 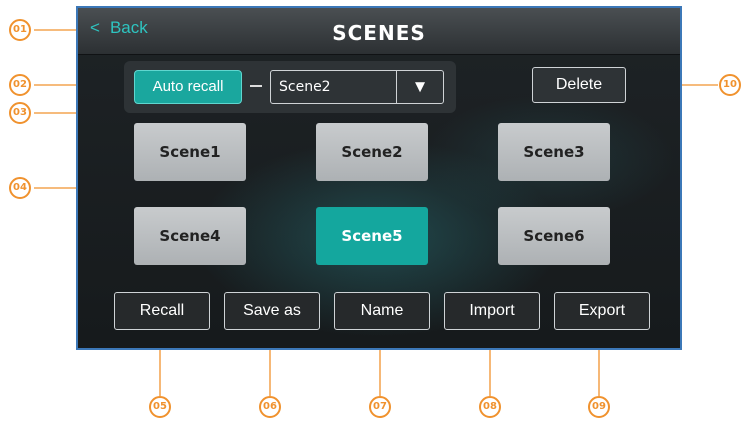 I want to click on scene-button-4: Scene4, so click(x=190, y=236).